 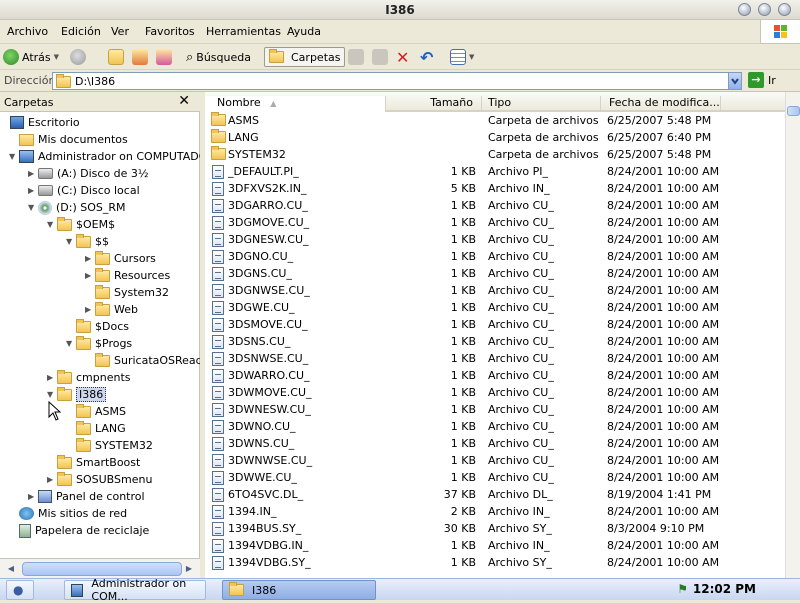 What do you see at coordinates (99, 343) in the screenshot?
I see `tree-item: ▼ $Progs` at bounding box center [99, 343].